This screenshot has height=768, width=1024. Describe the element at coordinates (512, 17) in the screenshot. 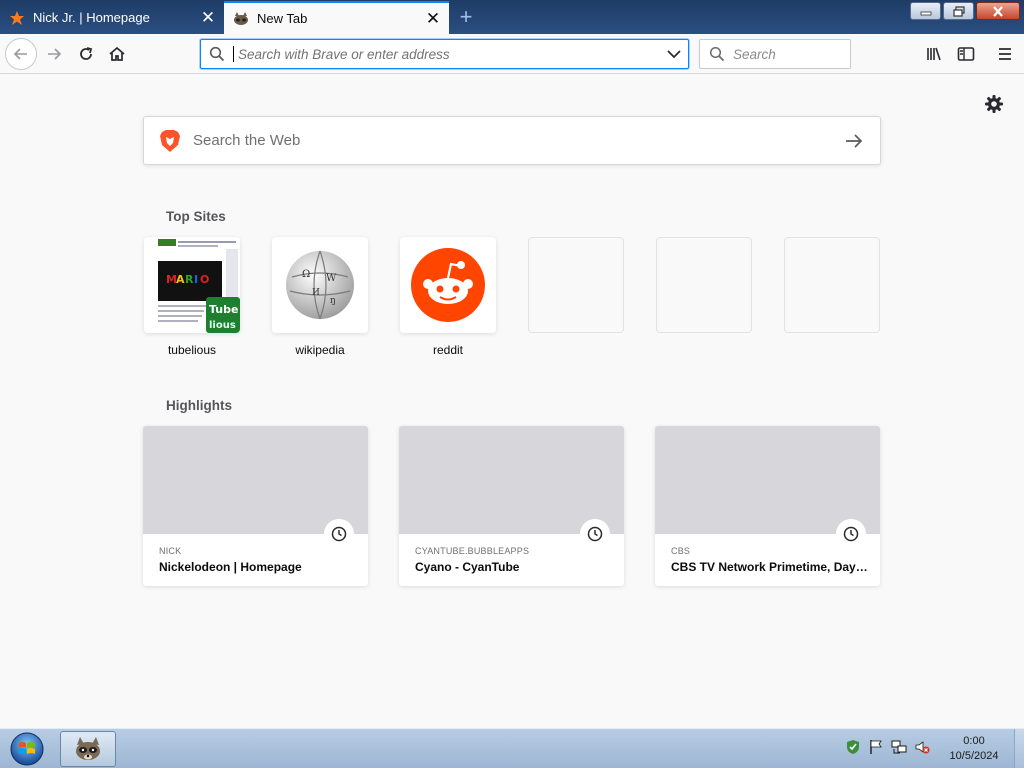

I see `tab-strip: Nick Jr. | Homepage ✕ New Tab ✕ +` at that location.